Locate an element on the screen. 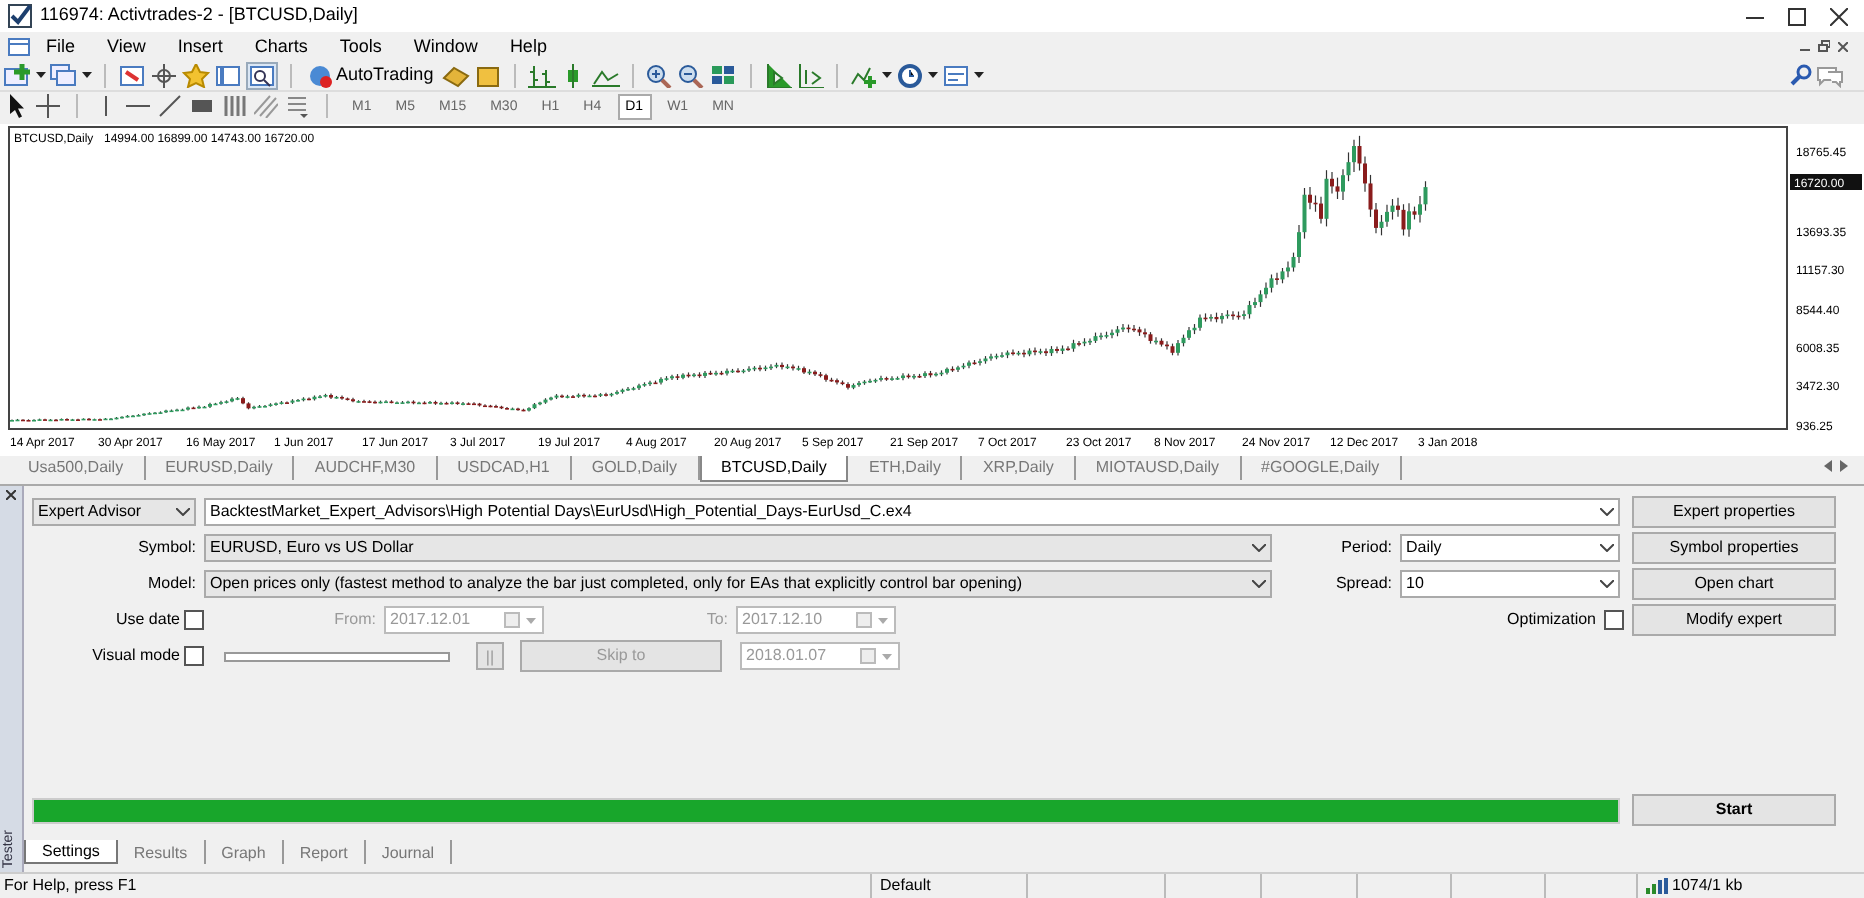  tile-windows-icon is located at coordinates (723, 75).